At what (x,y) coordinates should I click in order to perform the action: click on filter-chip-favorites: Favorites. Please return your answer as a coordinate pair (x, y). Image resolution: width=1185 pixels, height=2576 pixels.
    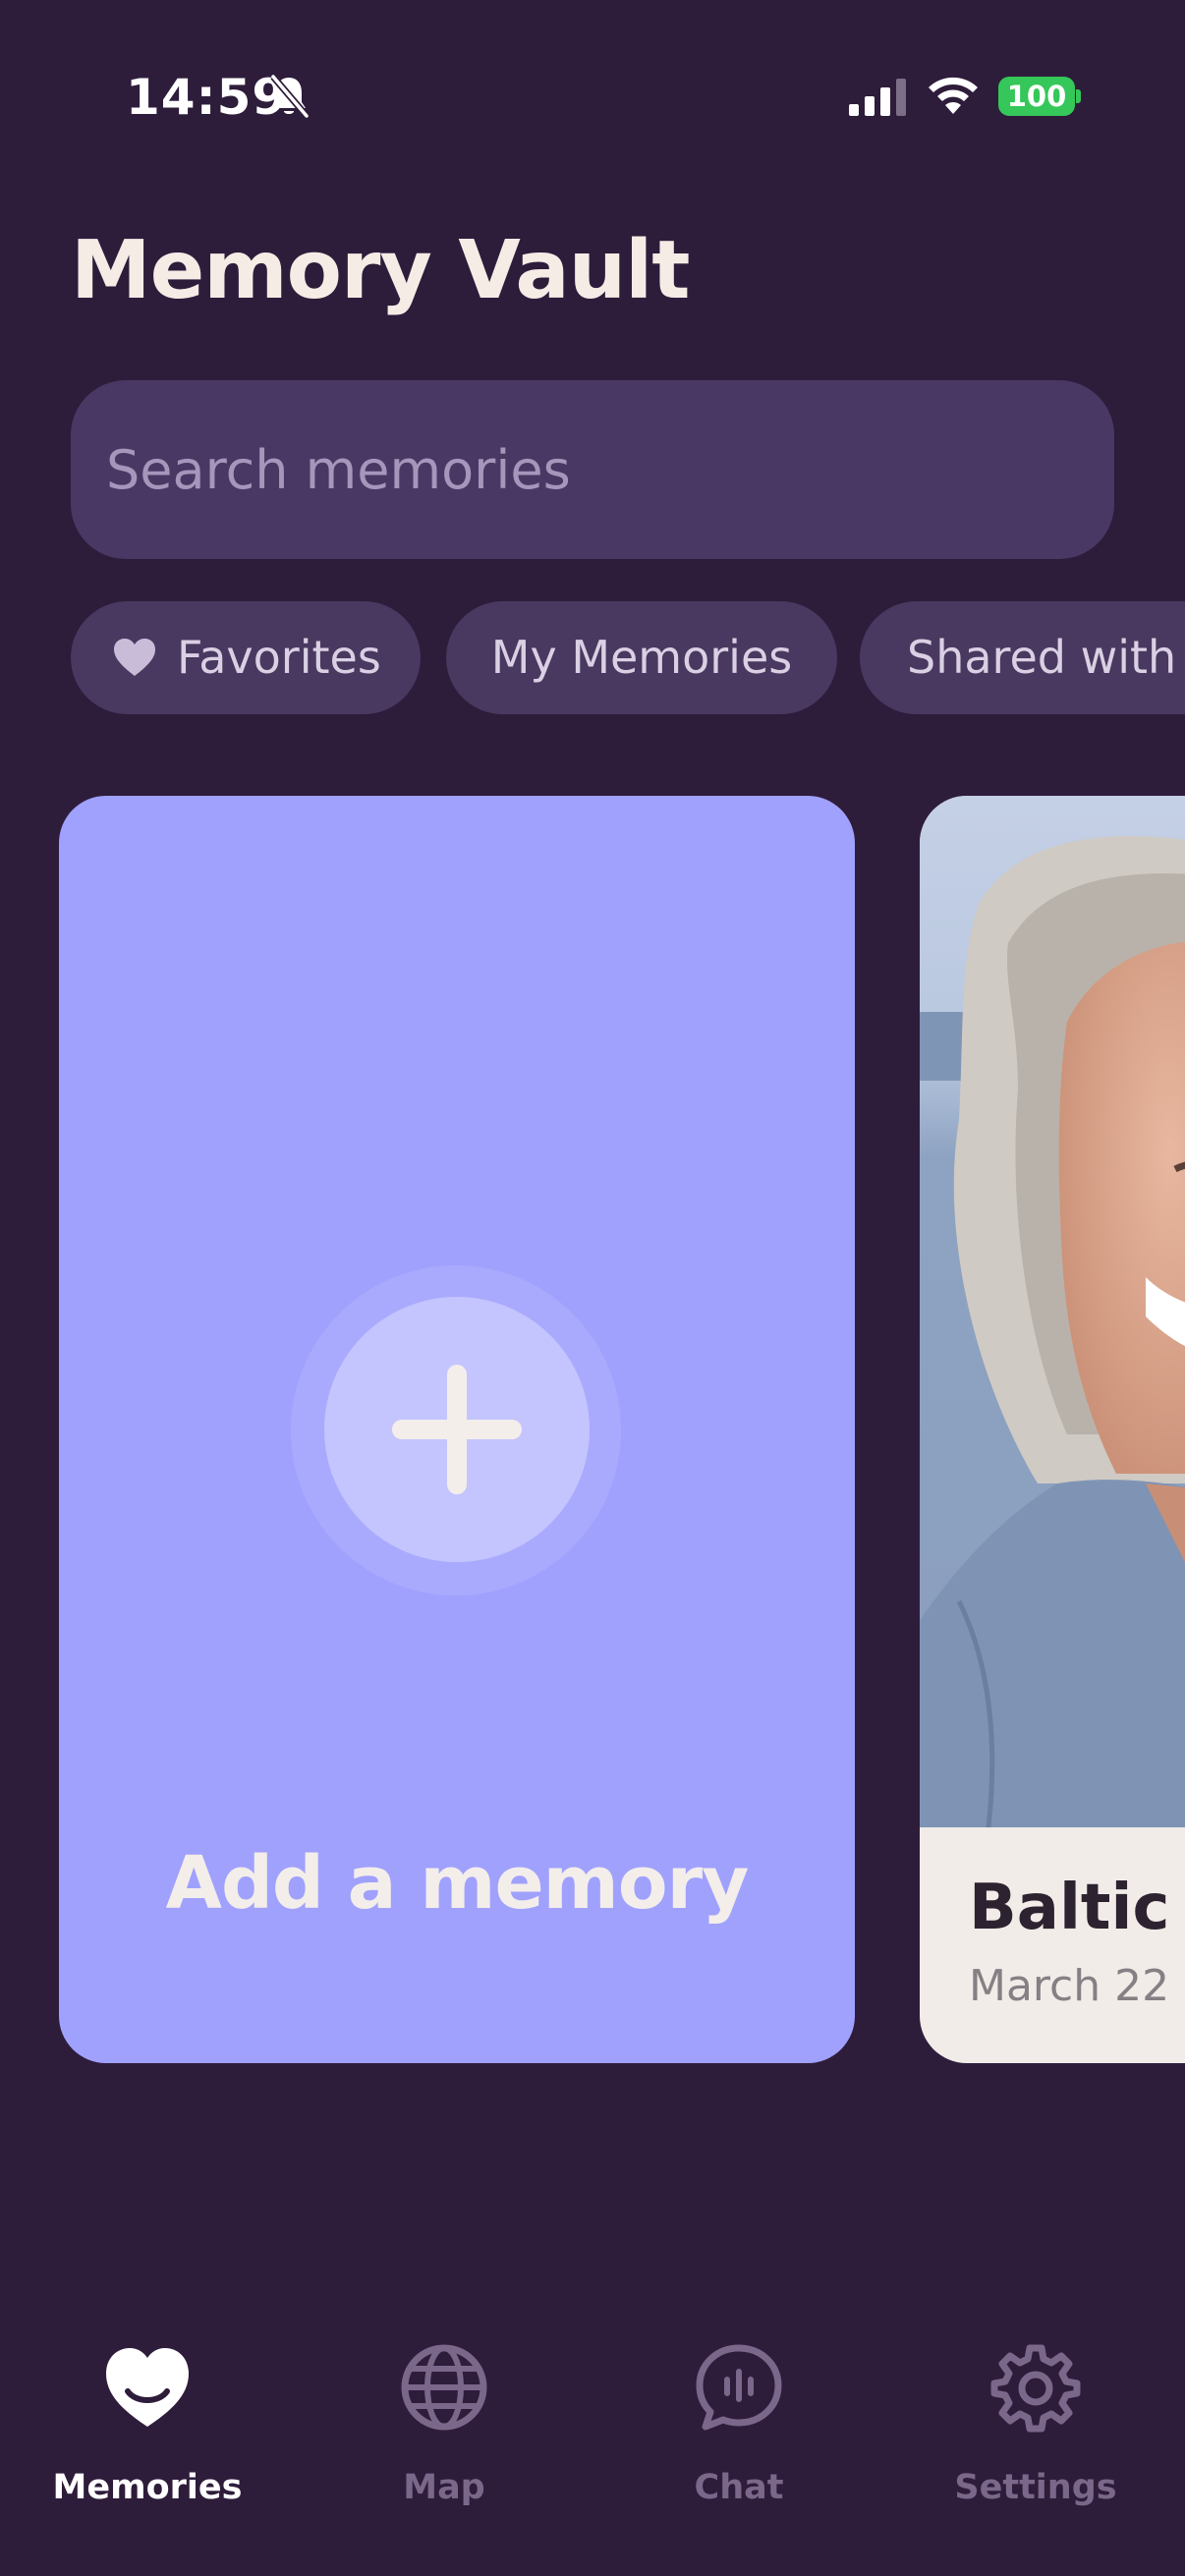
    Looking at the image, I should click on (246, 657).